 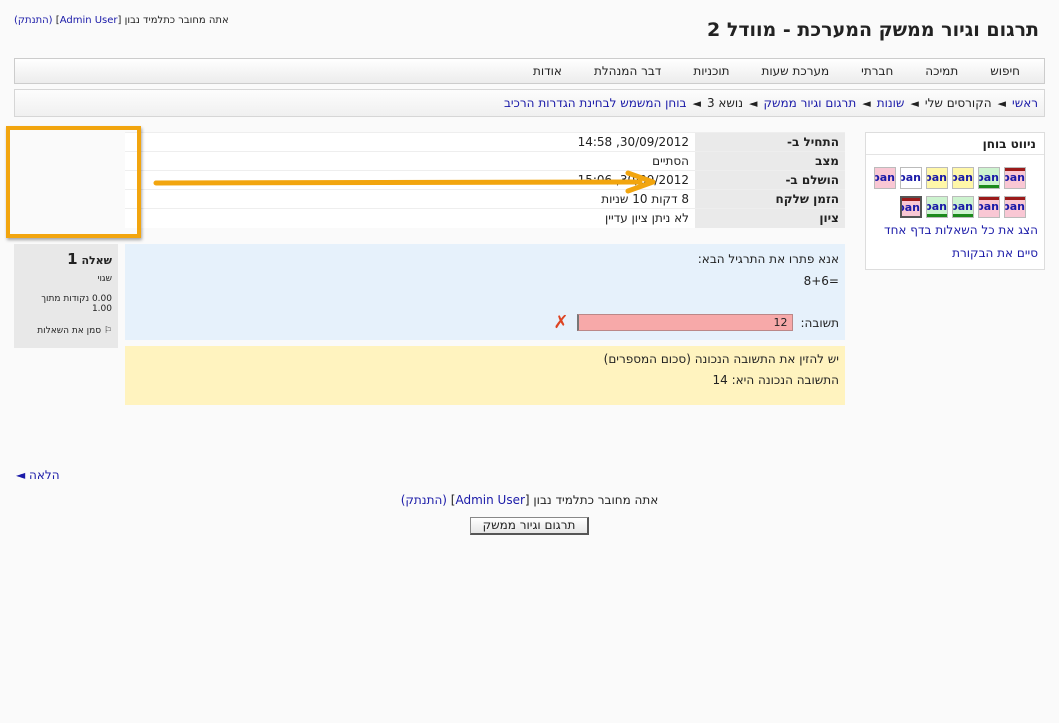 What do you see at coordinates (958, 103) in the screenshot?
I see `breadcrumb-my-courses: הקורסים שלי` at bounding box center [958, 103].